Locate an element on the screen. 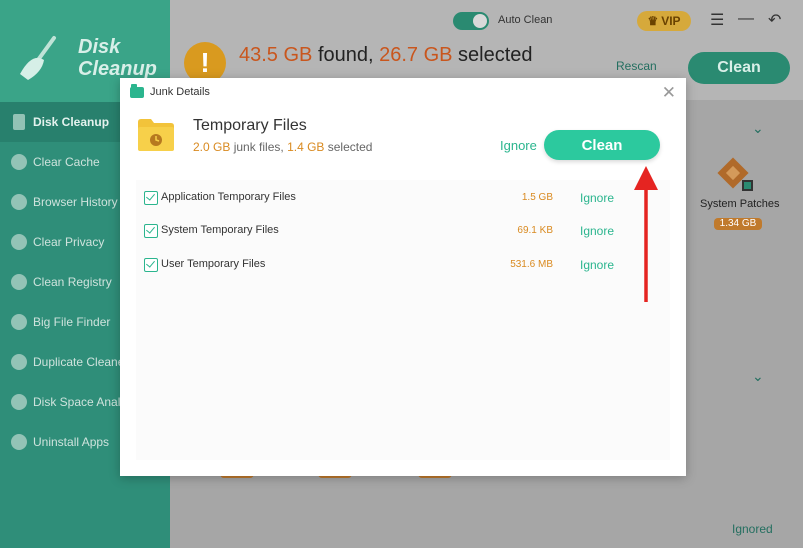  registry-icon is located at coordinates (19, 282).